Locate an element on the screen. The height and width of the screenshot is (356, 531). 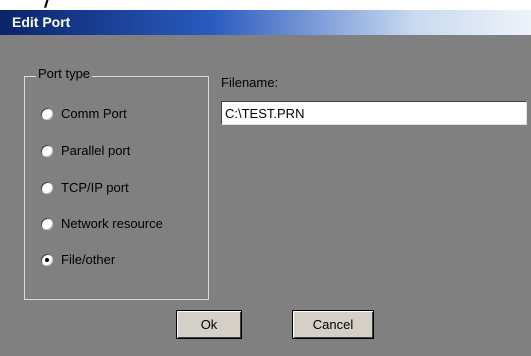
background-window-strip: / is located at coordinates (265, 5).